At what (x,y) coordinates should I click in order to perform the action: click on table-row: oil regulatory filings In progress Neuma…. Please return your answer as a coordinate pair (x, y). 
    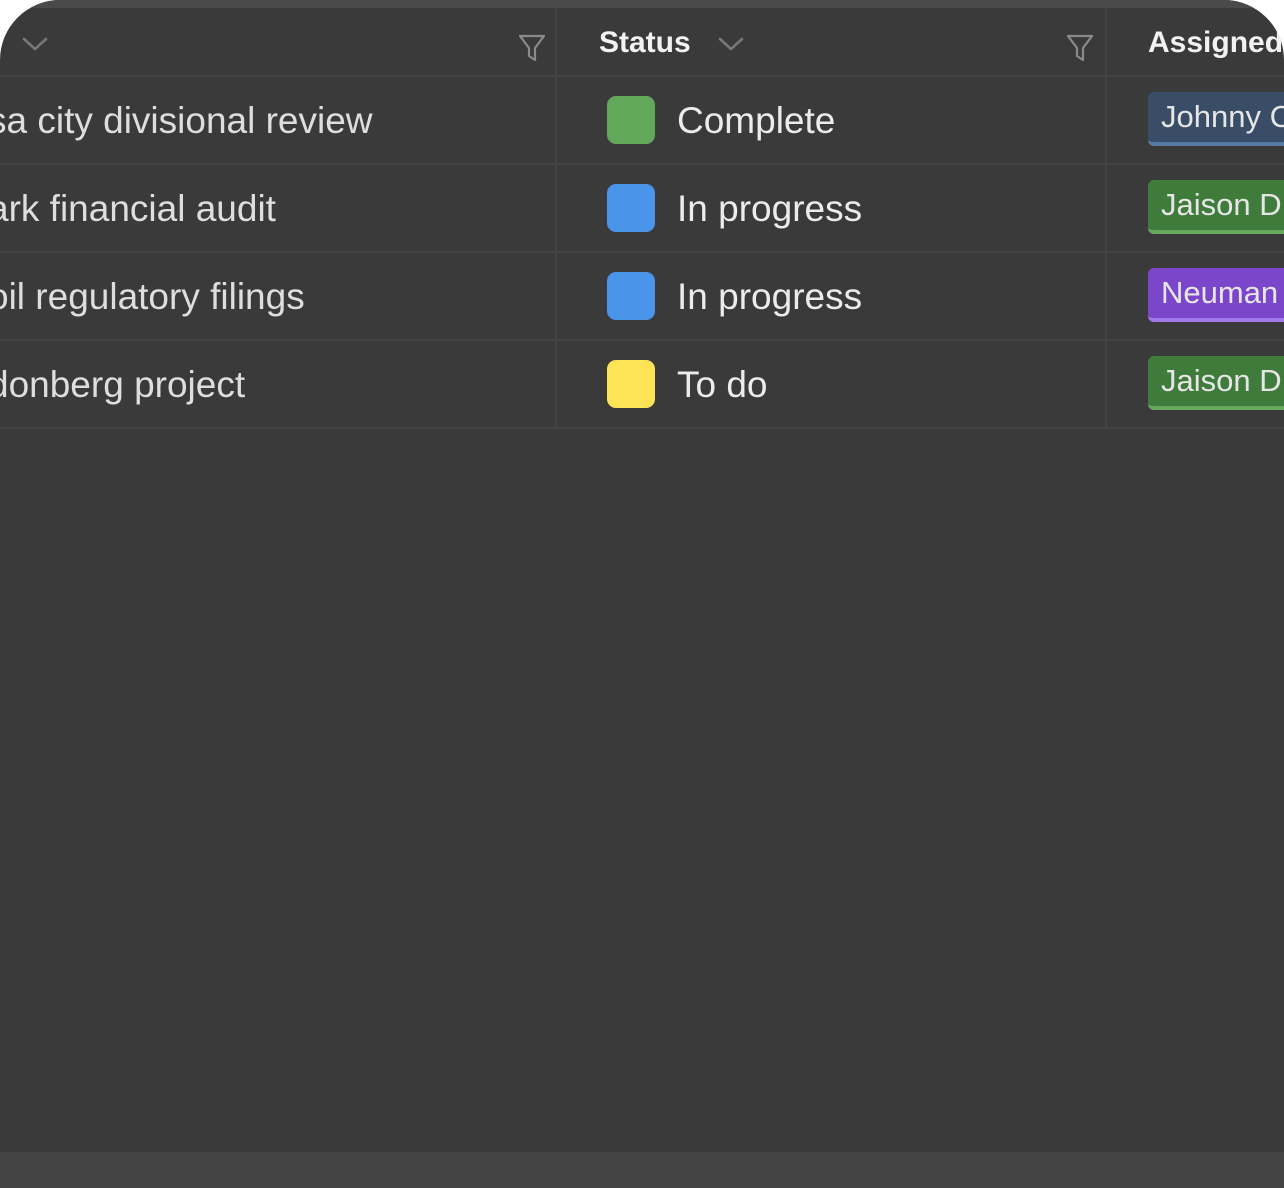
    Looking at the image, I should click on (642, 297).